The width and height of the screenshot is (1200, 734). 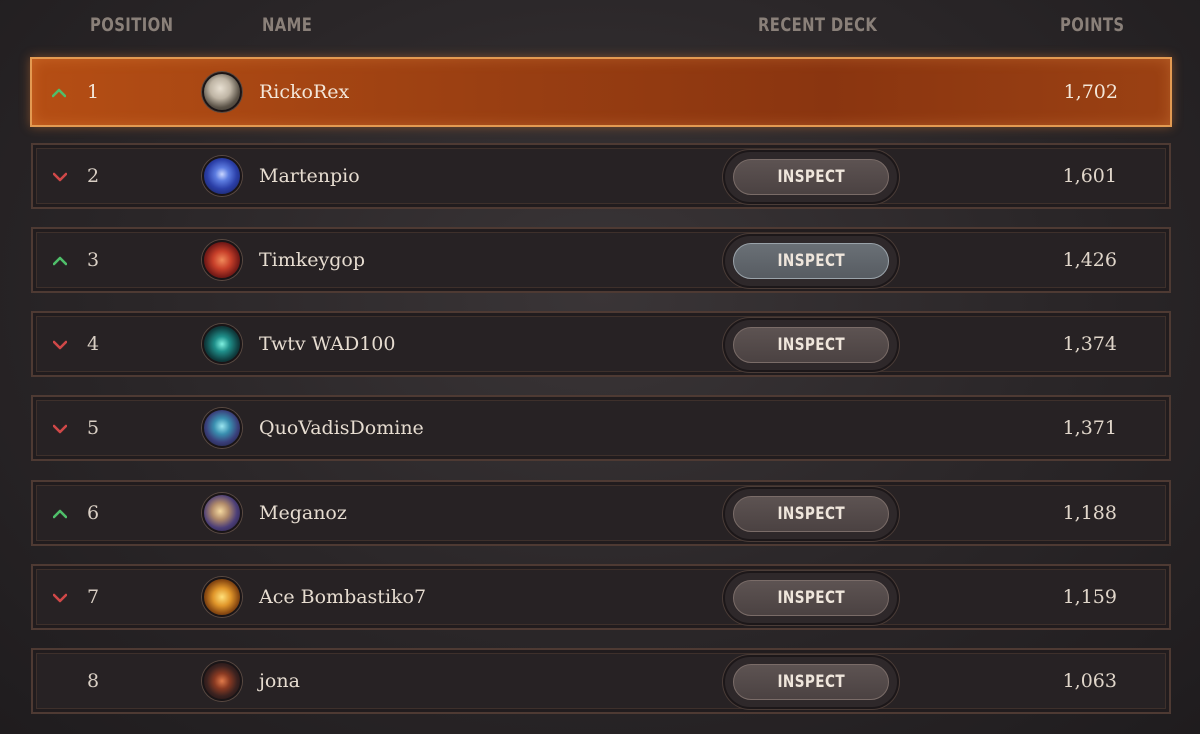 I want to click on rank-position: 7, so click(x=93, y=597).